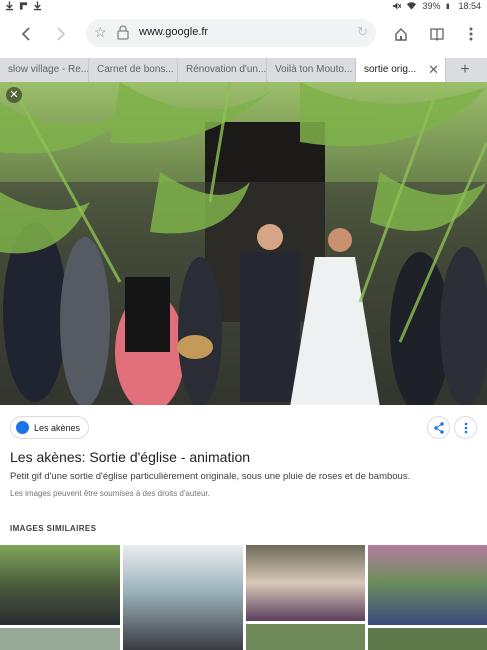 The image size is (487, 650). I want to click on share-icon, so click(438, 427).